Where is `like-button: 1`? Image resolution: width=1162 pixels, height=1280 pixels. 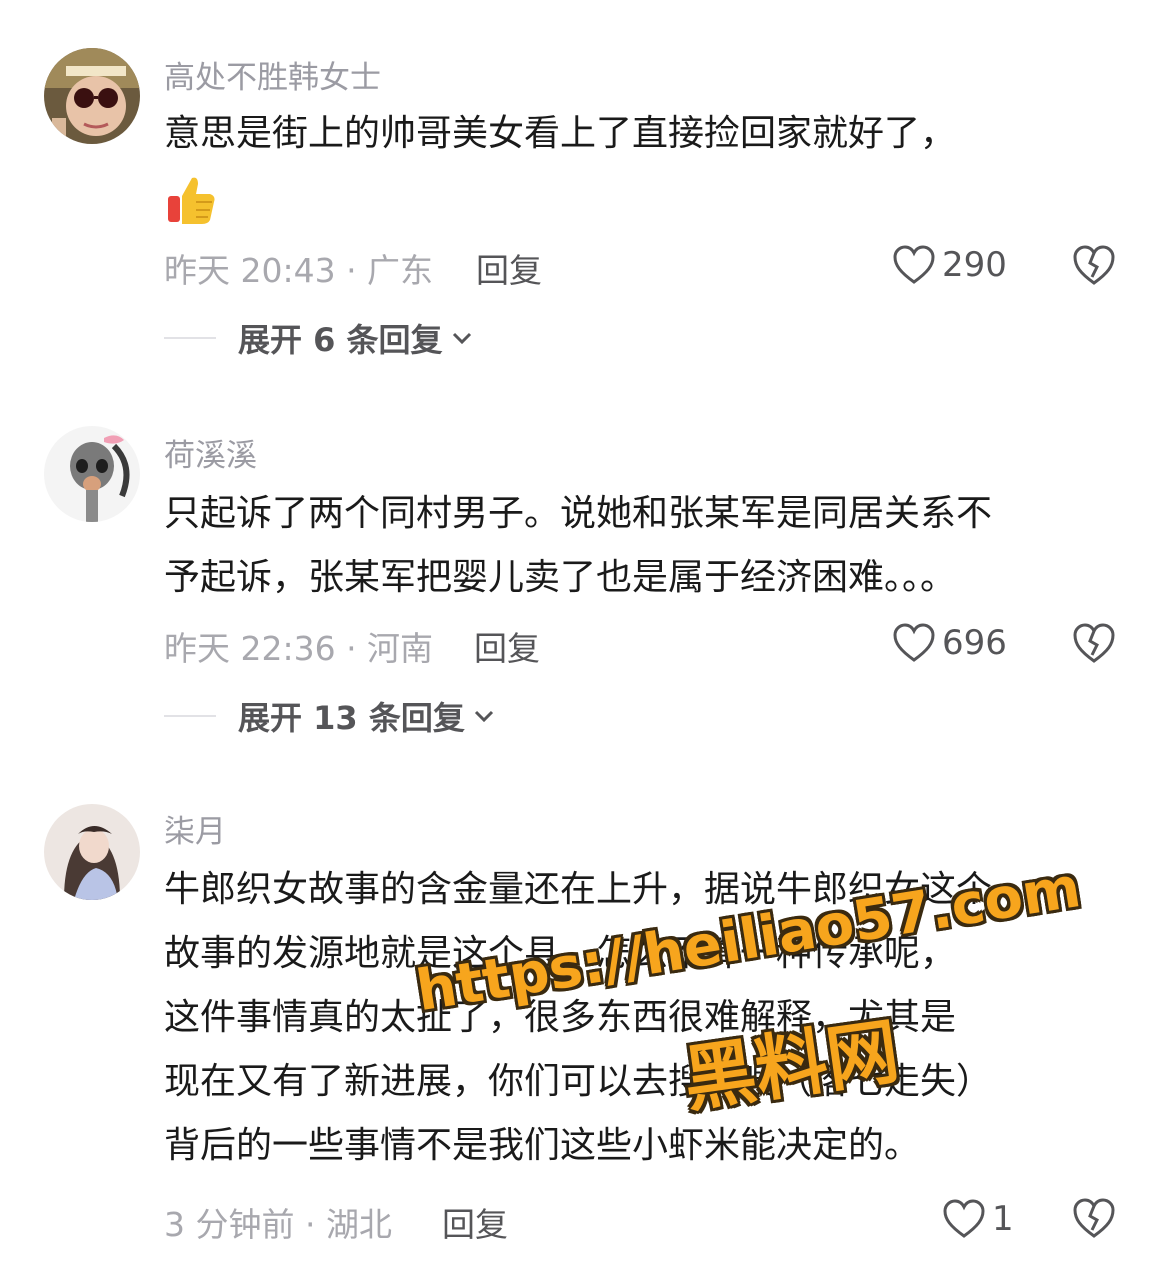 like-button: 1 is located at coordinates (978, 1219).